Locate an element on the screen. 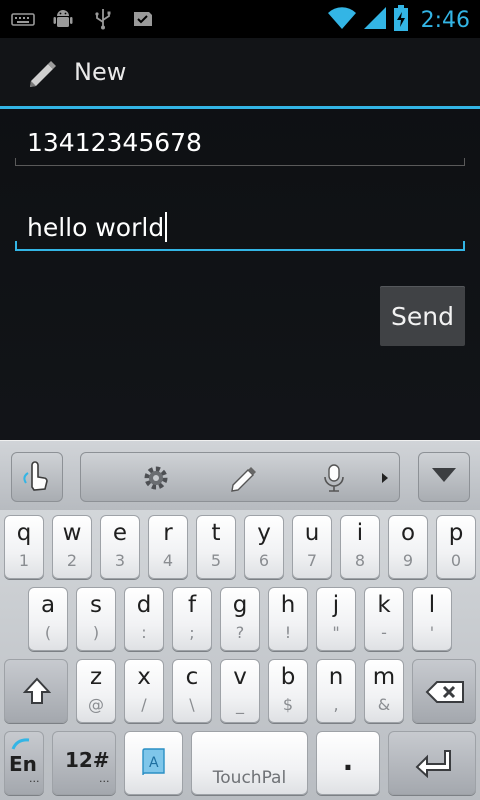 The image size is (480, 800). handwriting-icon is located at coordinates (37, 477).